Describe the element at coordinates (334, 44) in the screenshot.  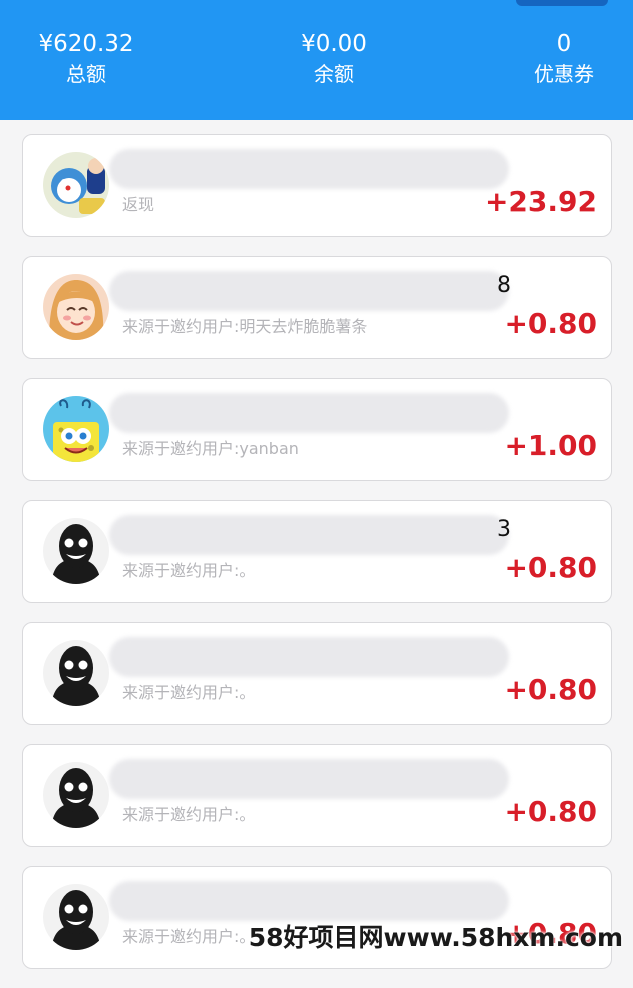
I see `balance-value: ¥0.00` at that location.